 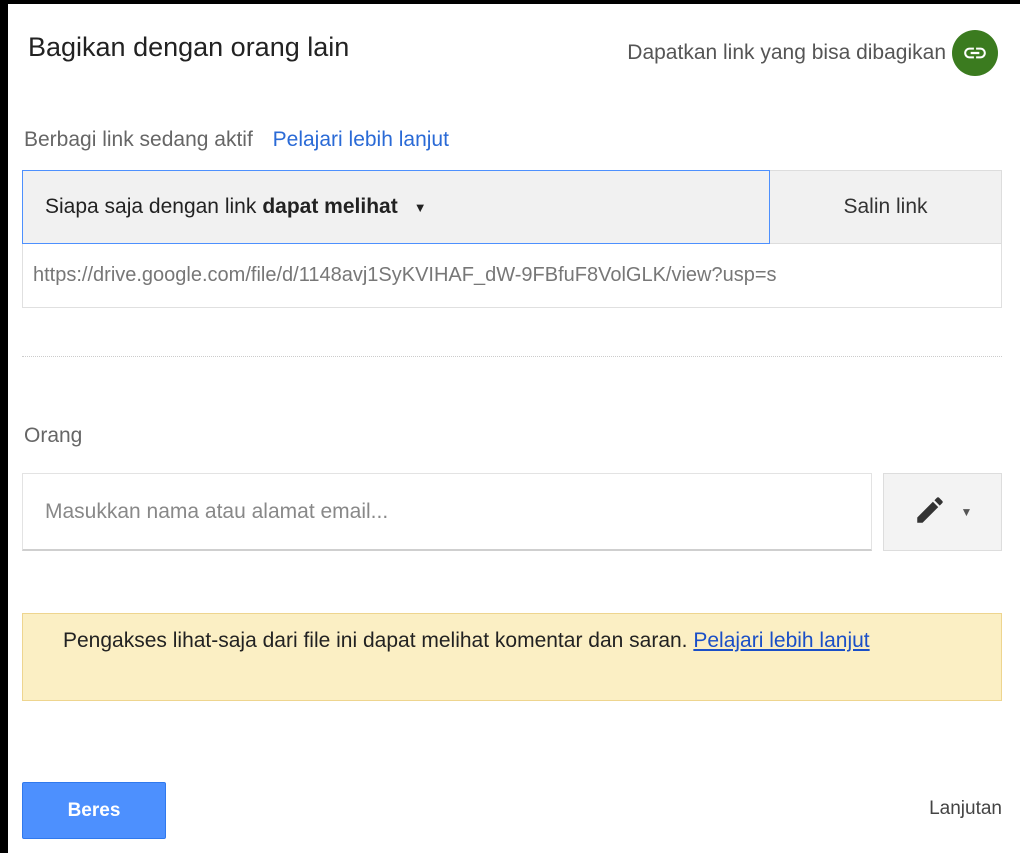 What do you see at coordinates (4, 426) in the screenshot?
I see `window-frame-left` at bounding box center [4, 426].